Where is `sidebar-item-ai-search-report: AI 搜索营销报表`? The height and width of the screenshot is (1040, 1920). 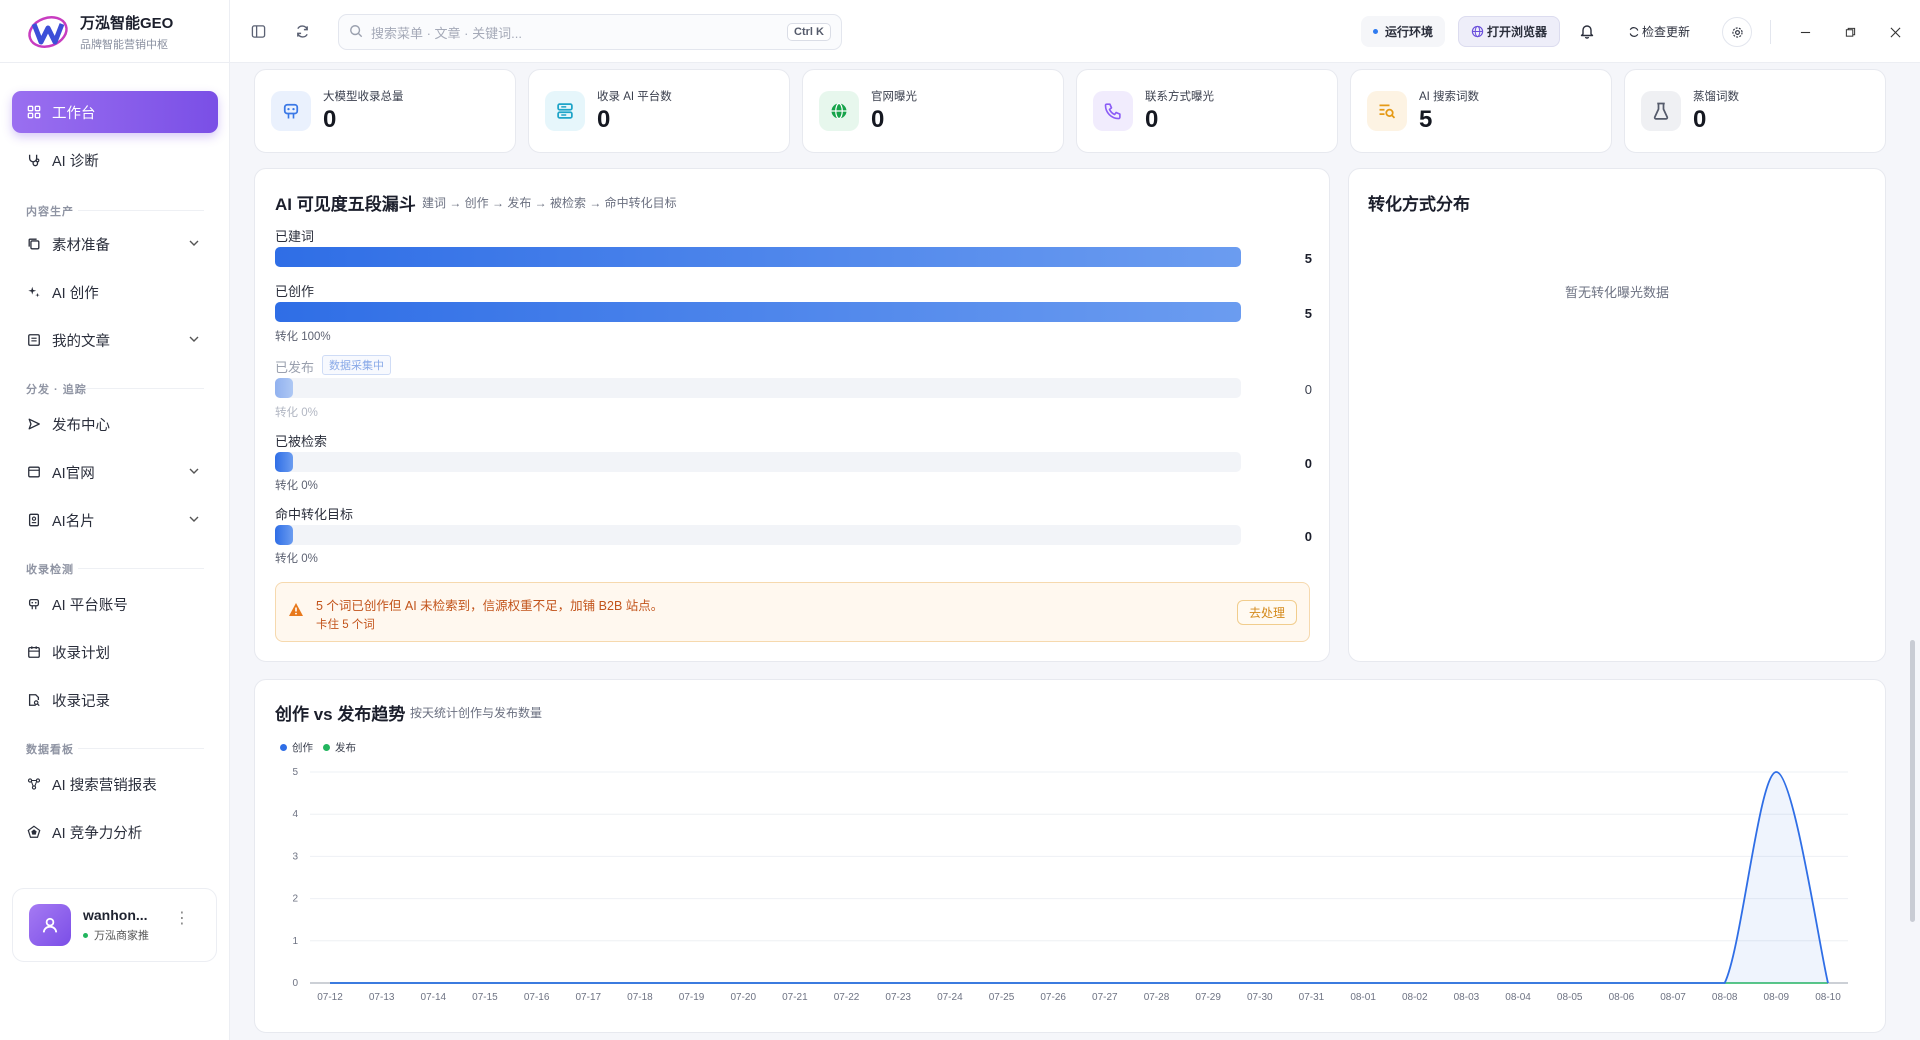 sidebar-item-ai-search-report: AI 搜索营销报表 is located at coordinates (115, 784).